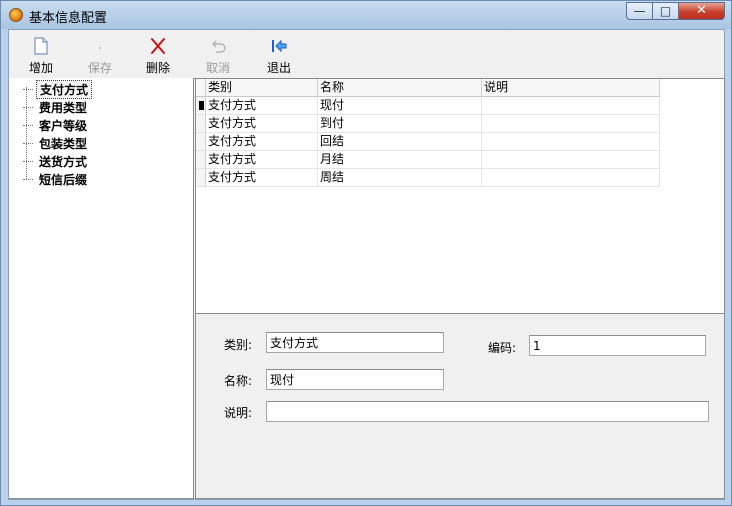 Image resolution: width=732 pixels, height=506 pixels. I want to click on maximize-button: □, so click(666, 11).